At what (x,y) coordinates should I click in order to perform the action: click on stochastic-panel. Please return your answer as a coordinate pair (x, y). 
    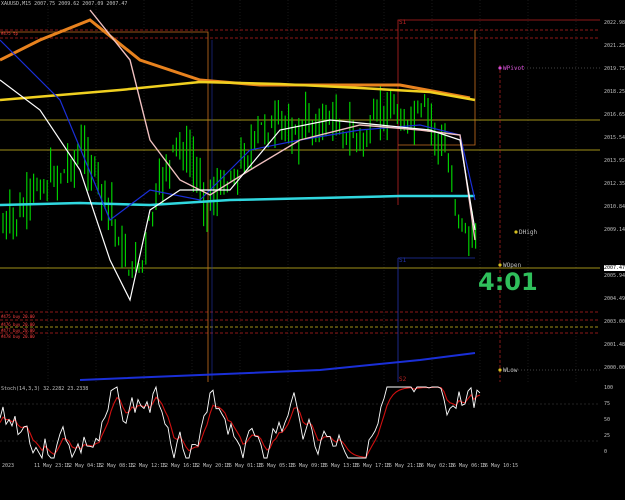
    Looking at the image, I should click on (300, 422).